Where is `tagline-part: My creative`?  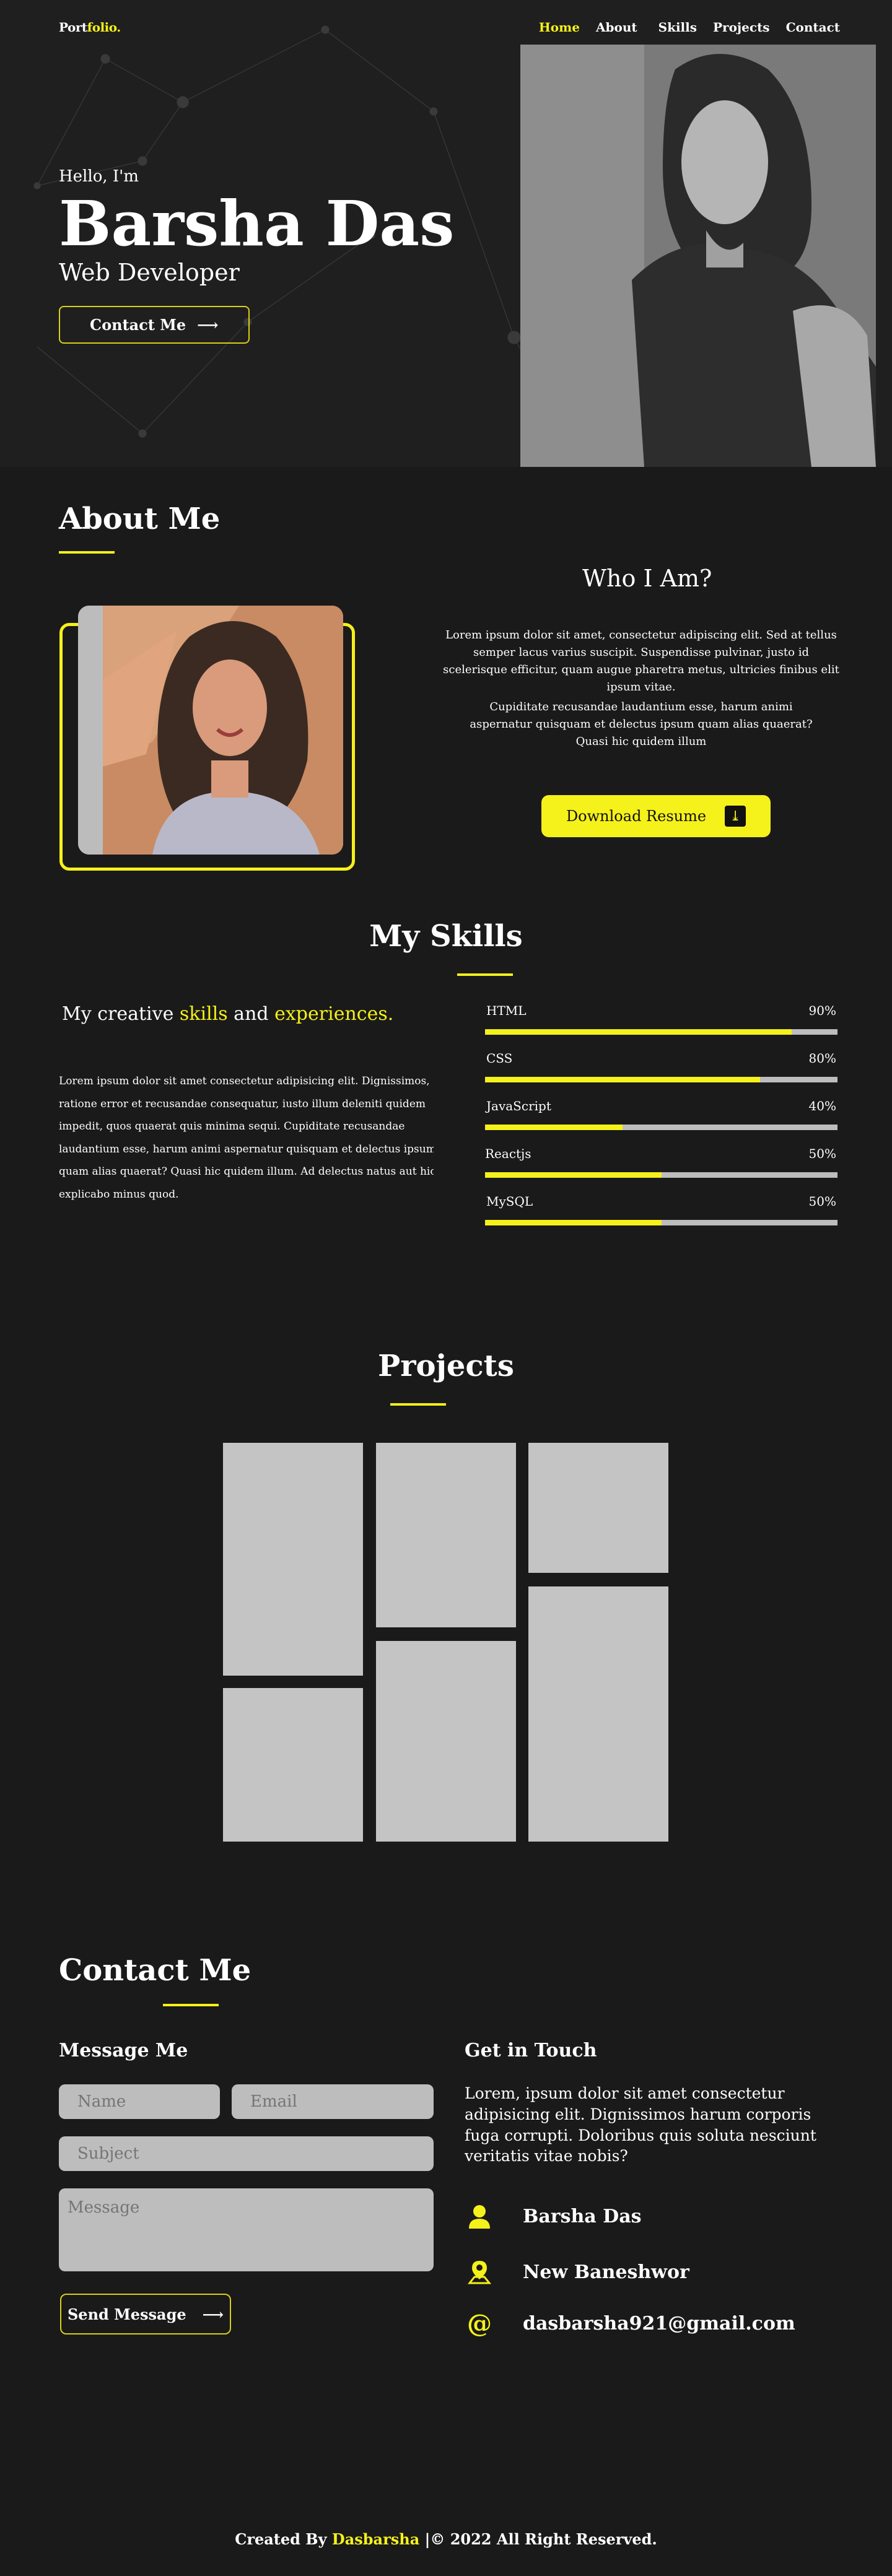 tagline-part: My creative is located at coordinates (121, 1014).